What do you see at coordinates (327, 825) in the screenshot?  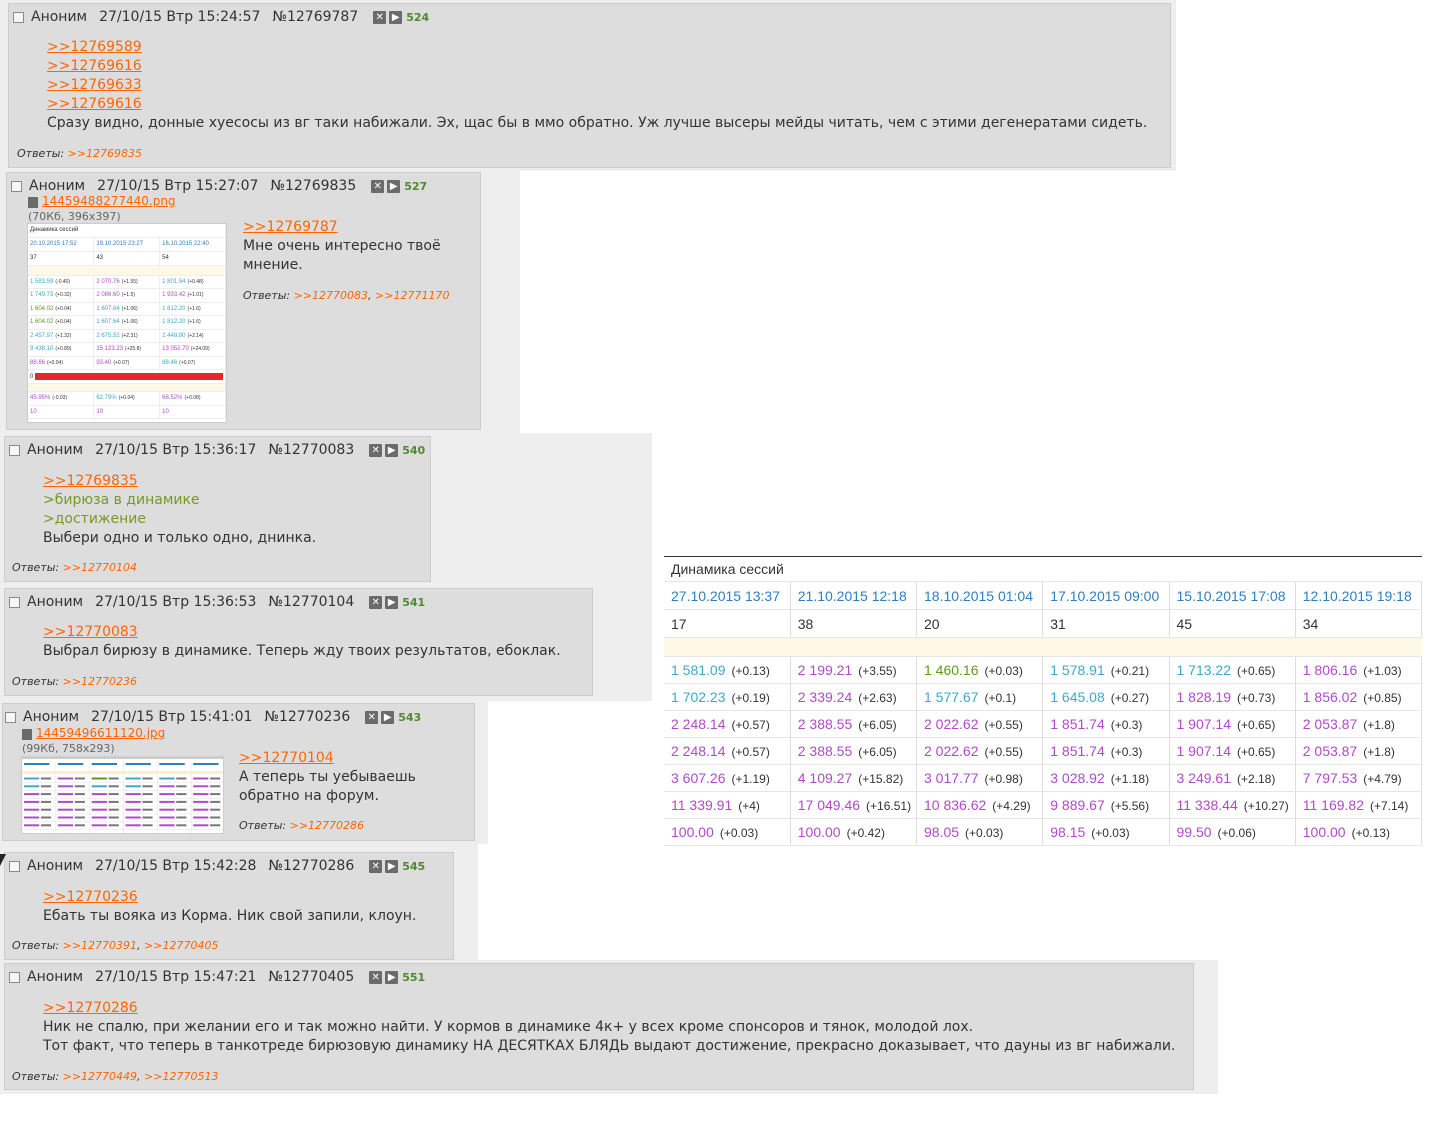 I see `answer-link: >>12770286` at bounding box center [327, 825].